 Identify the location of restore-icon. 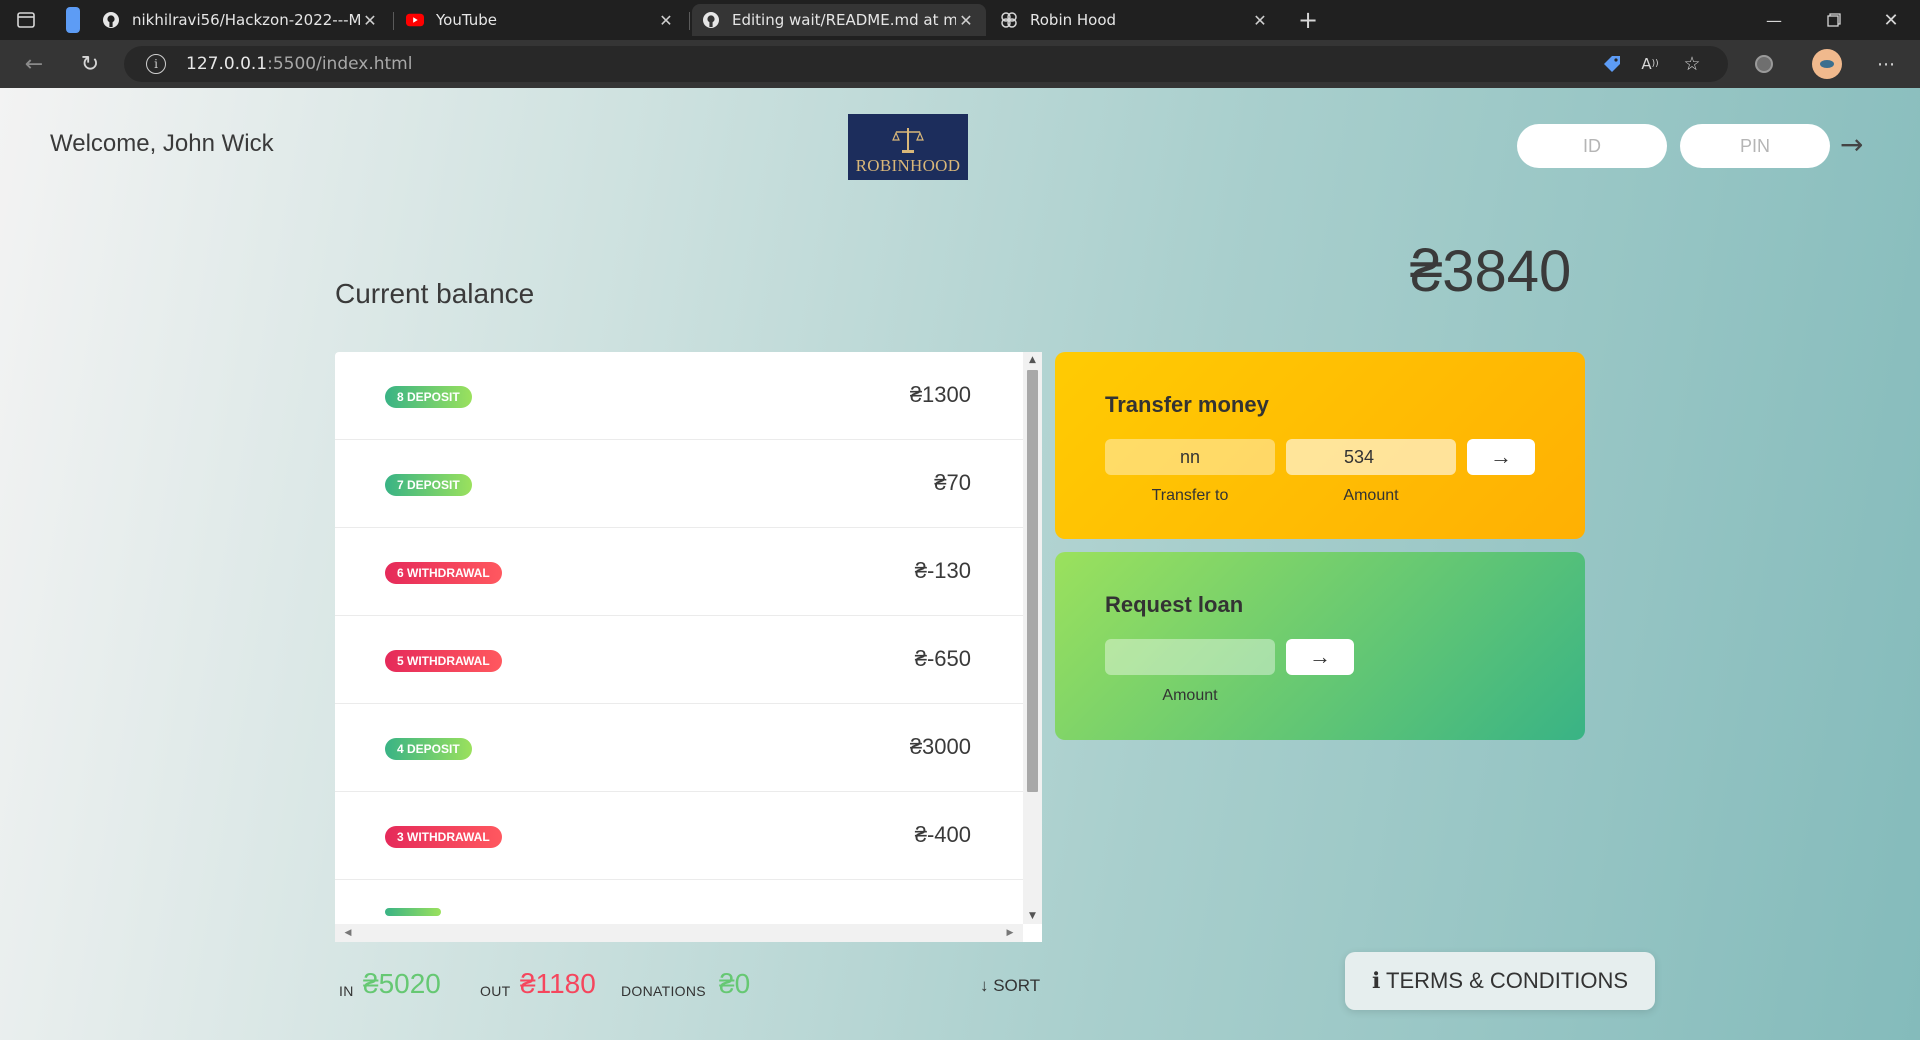
(1834, 20).